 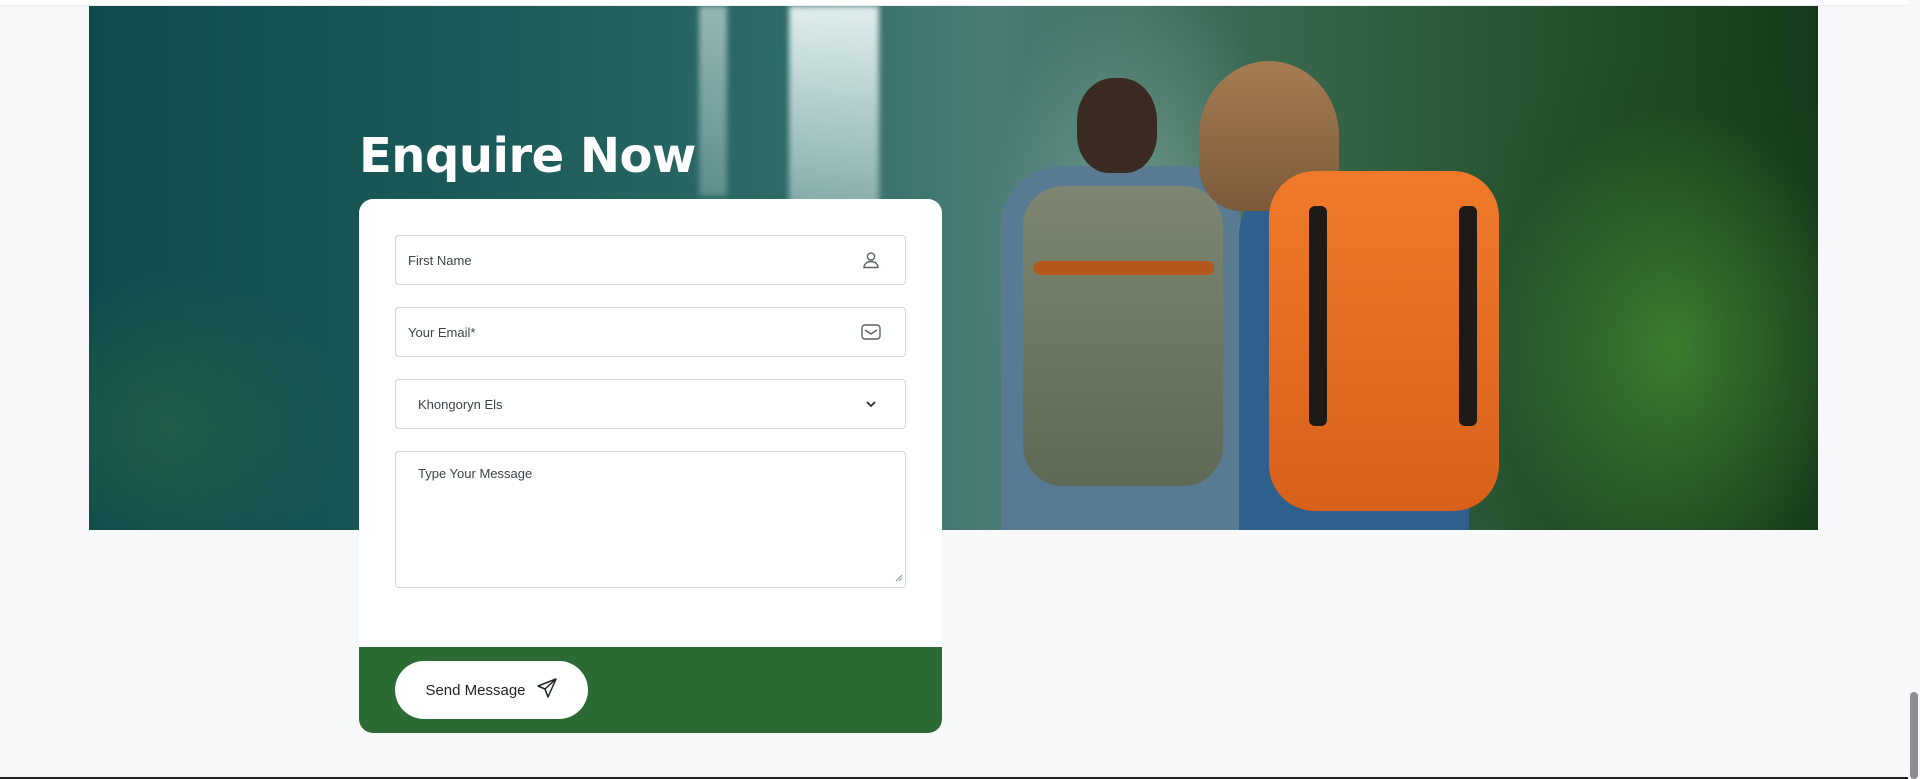 I want to click on foliage-right, so click(x=1638, y=298).